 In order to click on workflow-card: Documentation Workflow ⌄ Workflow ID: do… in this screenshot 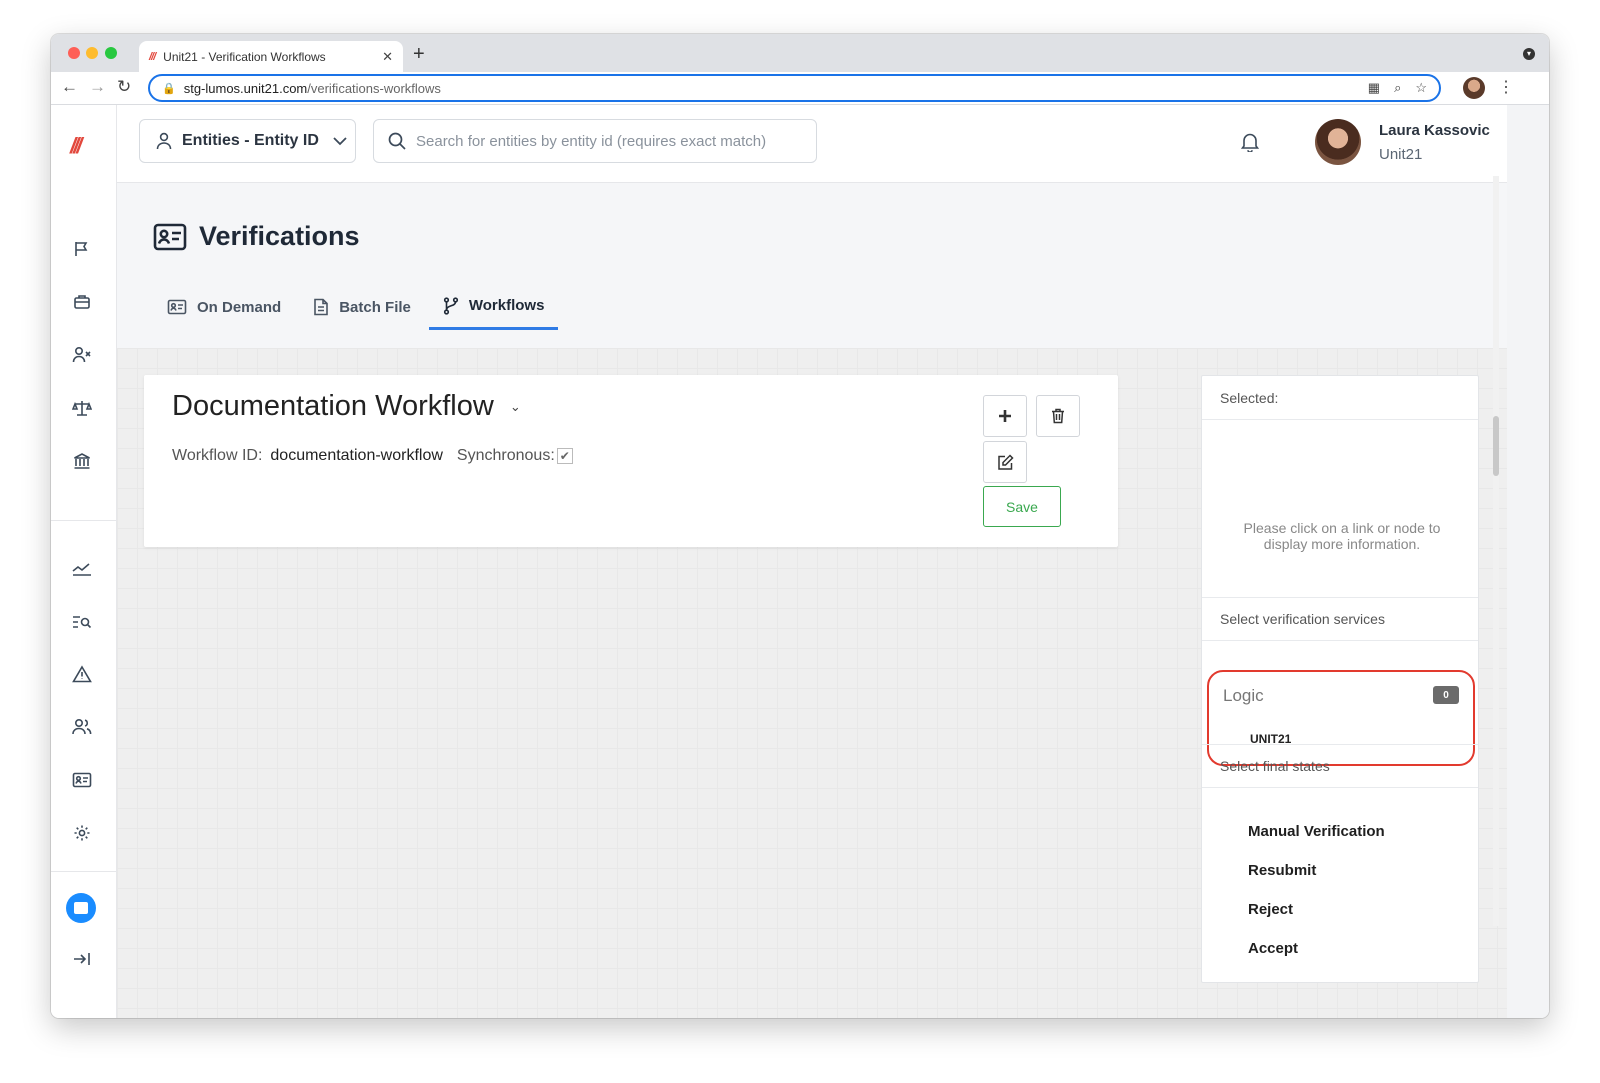, I will do `click(631, 461)`.